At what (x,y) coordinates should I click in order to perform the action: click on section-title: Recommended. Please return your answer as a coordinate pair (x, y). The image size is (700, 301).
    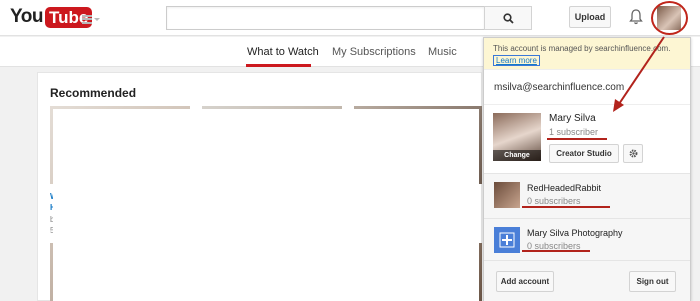
    Looking at the image, I should click on (93, 93).